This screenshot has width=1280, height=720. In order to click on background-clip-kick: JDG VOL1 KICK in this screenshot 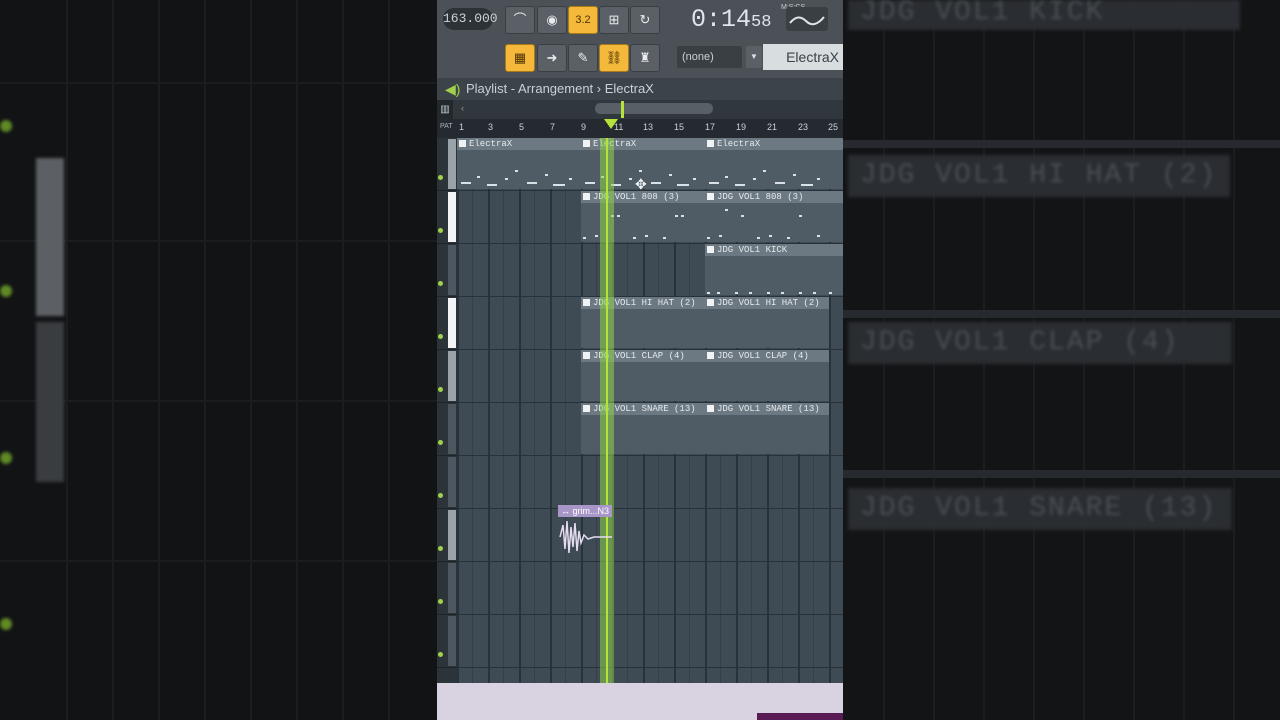, I will do `click(1044, 15)`.